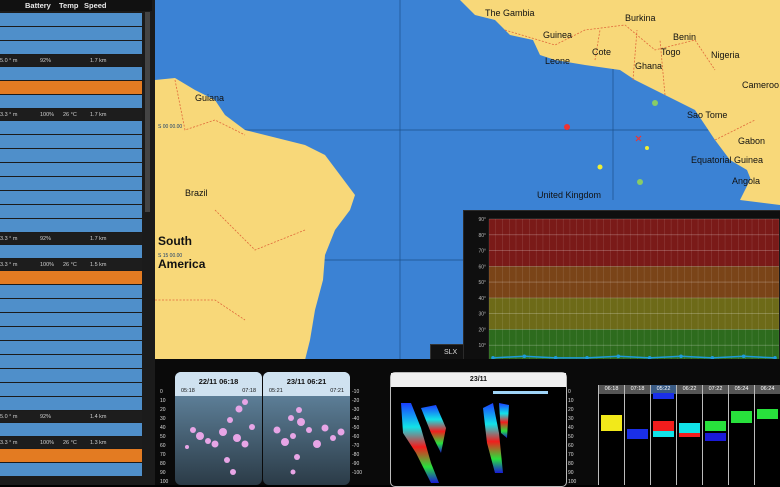 Image resolution: width=780 pixels, height=487 pixels. Describe the element at coordinates (218, 428) in the screenshot. I see `dive-card: 22/11 06:18 05:18 07:18` at that location.